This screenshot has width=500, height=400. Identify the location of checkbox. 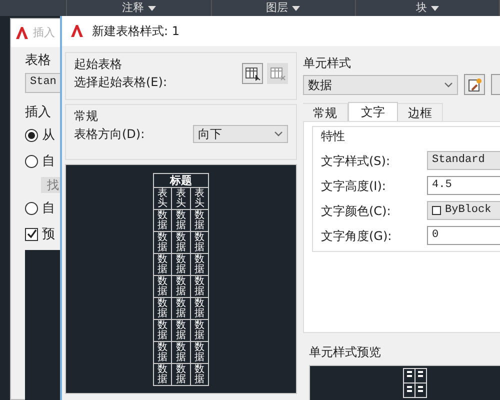
(31, 234).